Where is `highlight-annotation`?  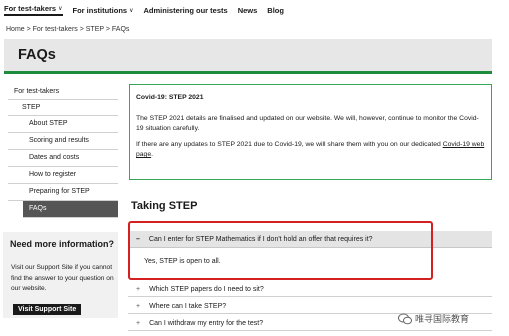 highlight-annotation is located at coordinates (280, 250).